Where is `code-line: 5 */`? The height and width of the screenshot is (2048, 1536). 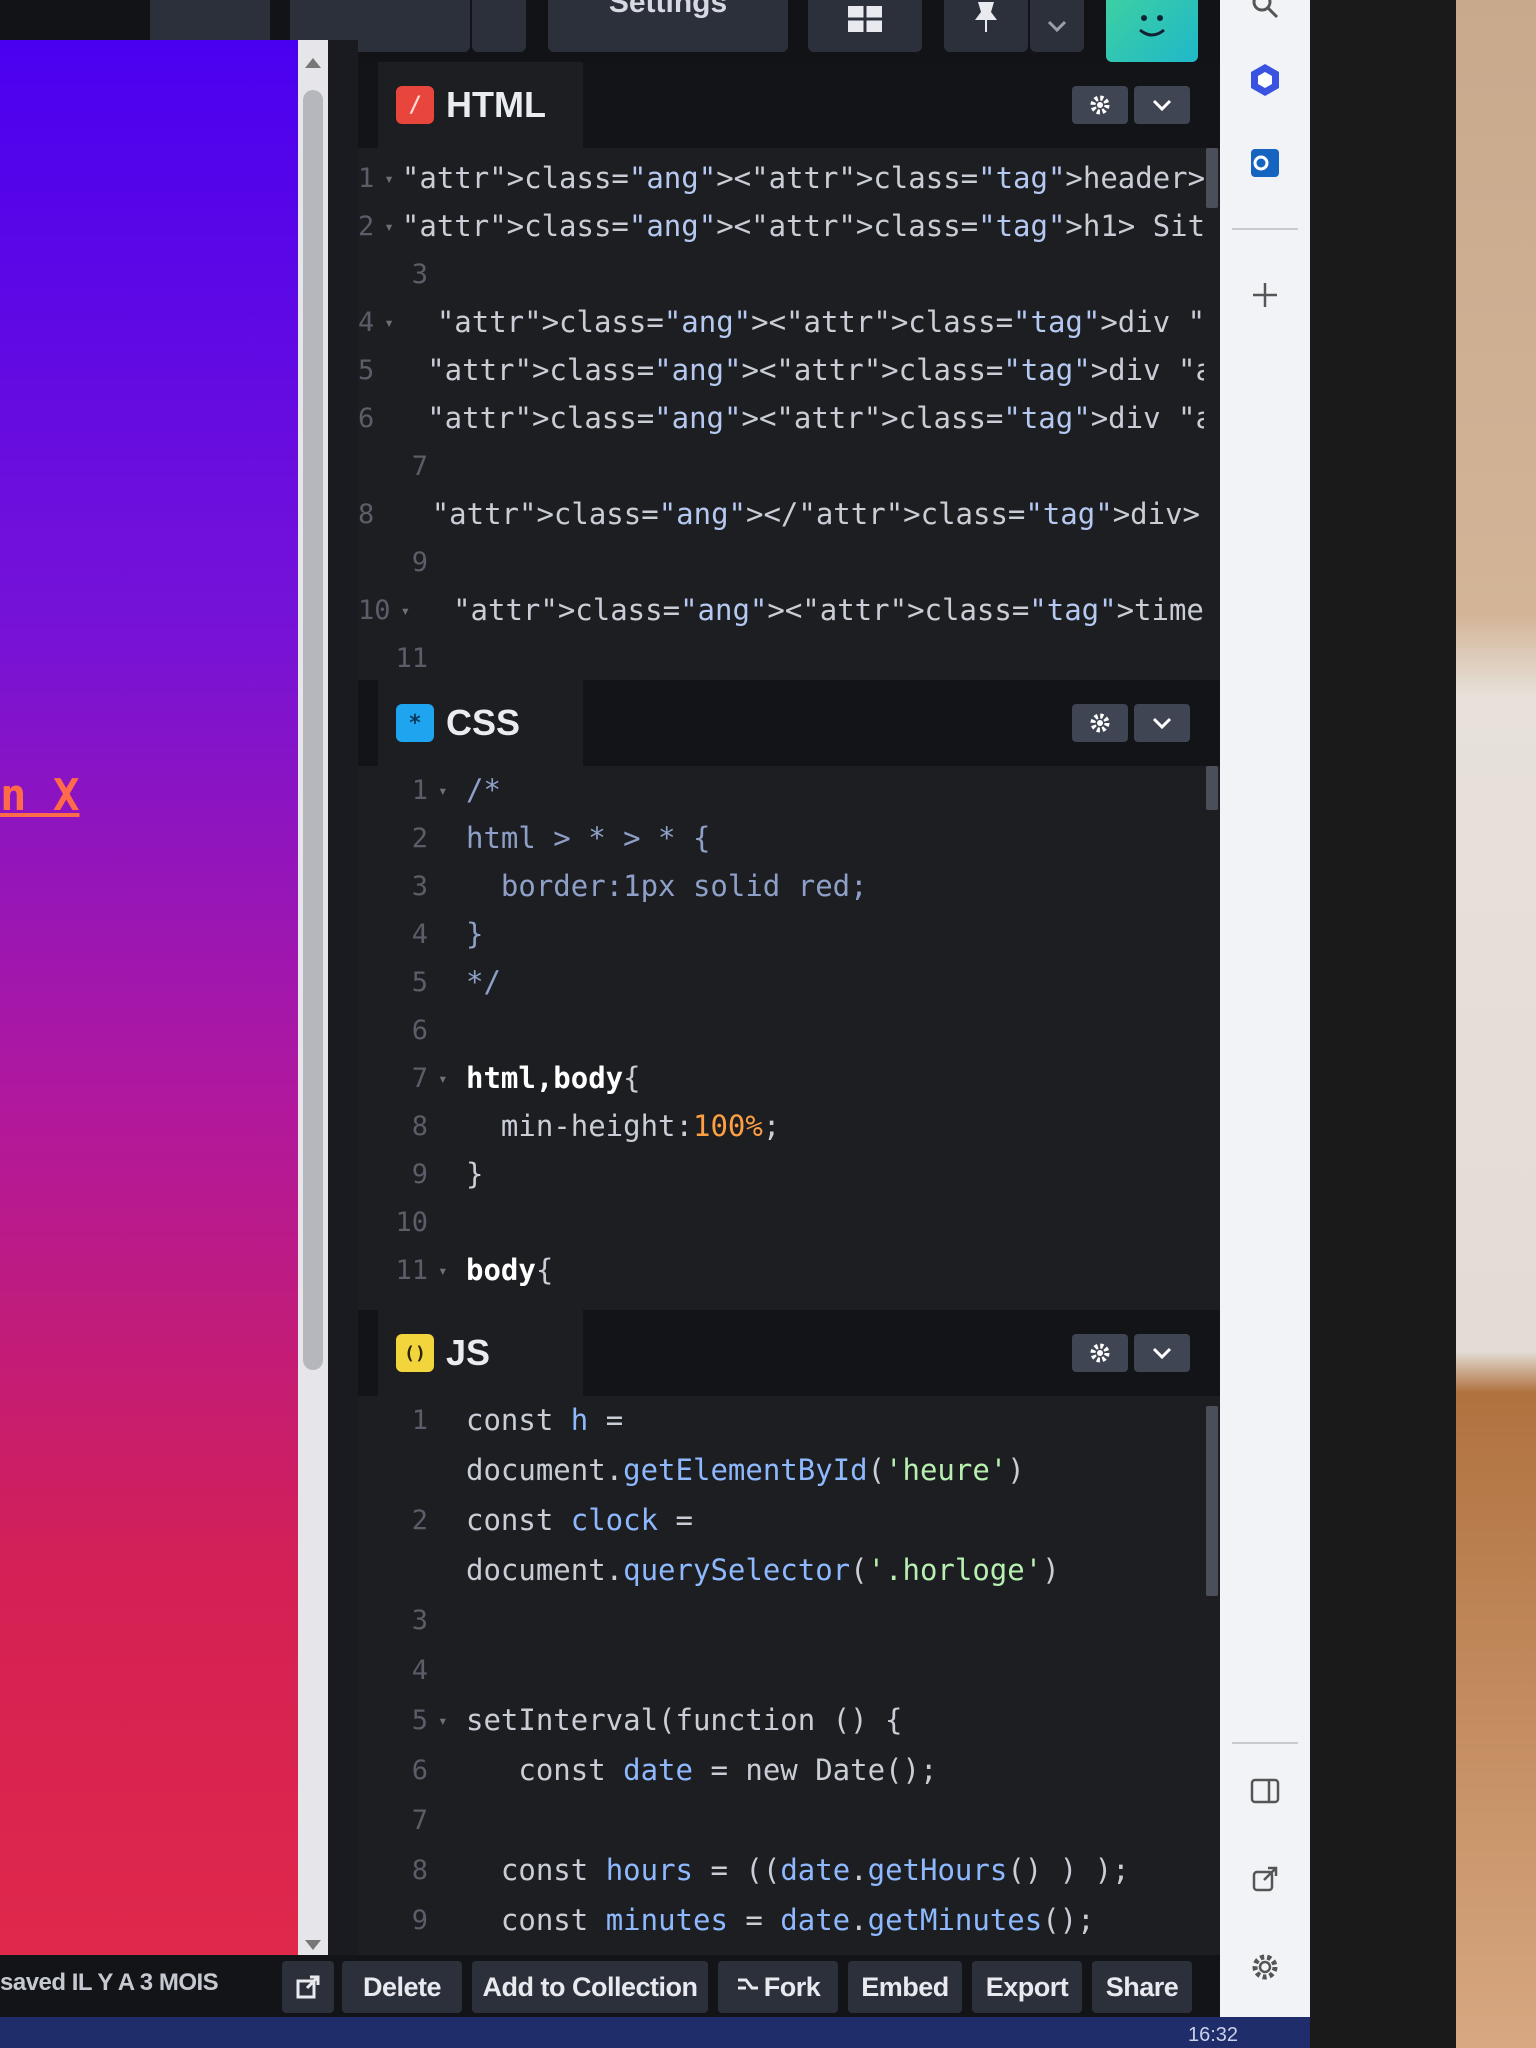
code-line: 5 */ is located at coordinates (779, 982).